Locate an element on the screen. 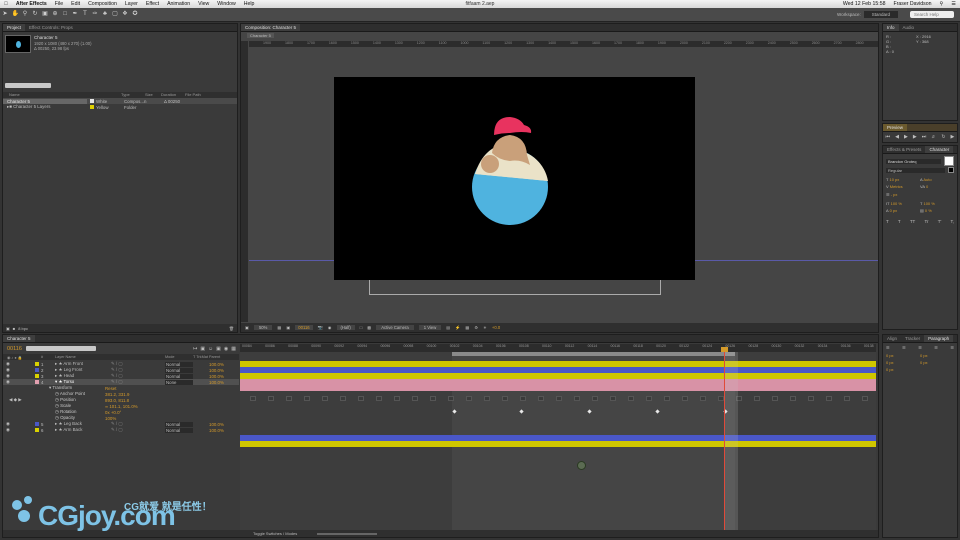 This screenshot has height=540, width=960. draft-3d-icon: ▣ is located at coordinates (202, 349).